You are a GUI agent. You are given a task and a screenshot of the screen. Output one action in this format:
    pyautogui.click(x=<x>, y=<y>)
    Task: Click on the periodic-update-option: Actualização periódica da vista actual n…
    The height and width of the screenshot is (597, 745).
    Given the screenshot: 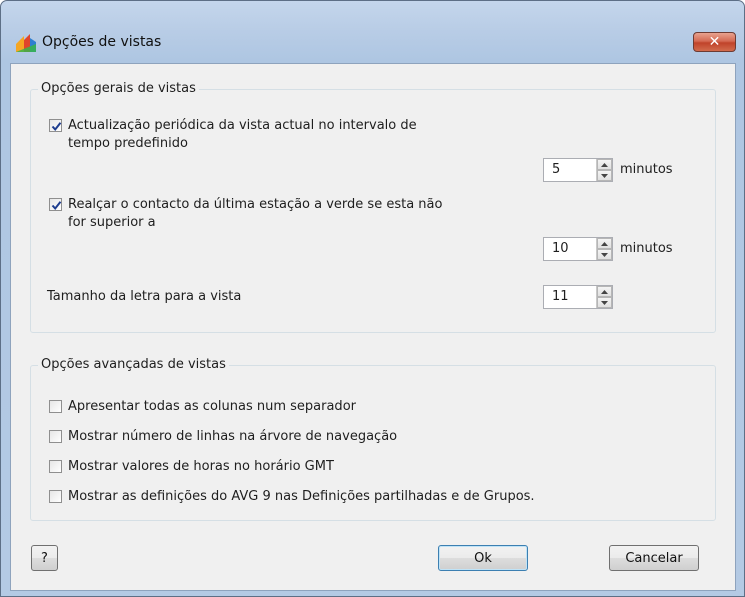 What is the action you would take?
    pyautogui.click(x=233, y=135)
    